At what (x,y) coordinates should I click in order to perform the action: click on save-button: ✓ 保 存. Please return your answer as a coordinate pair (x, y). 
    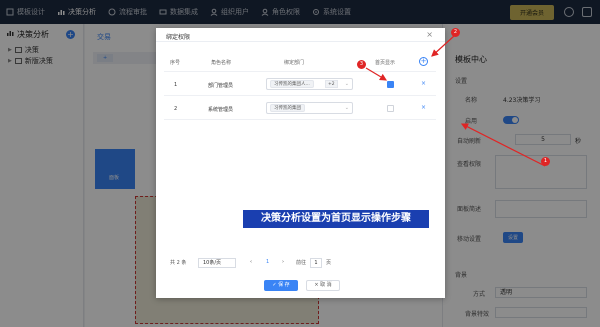
    Looking at the image, I should click on (281, 285).